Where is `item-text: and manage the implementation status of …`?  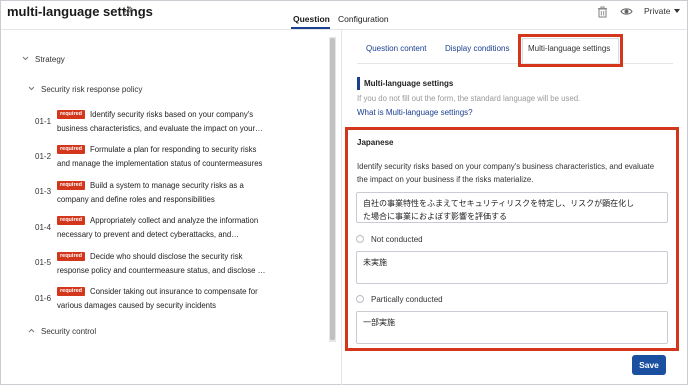
item-text: and manage the implementation status of … is located at coordinates (160, 163).